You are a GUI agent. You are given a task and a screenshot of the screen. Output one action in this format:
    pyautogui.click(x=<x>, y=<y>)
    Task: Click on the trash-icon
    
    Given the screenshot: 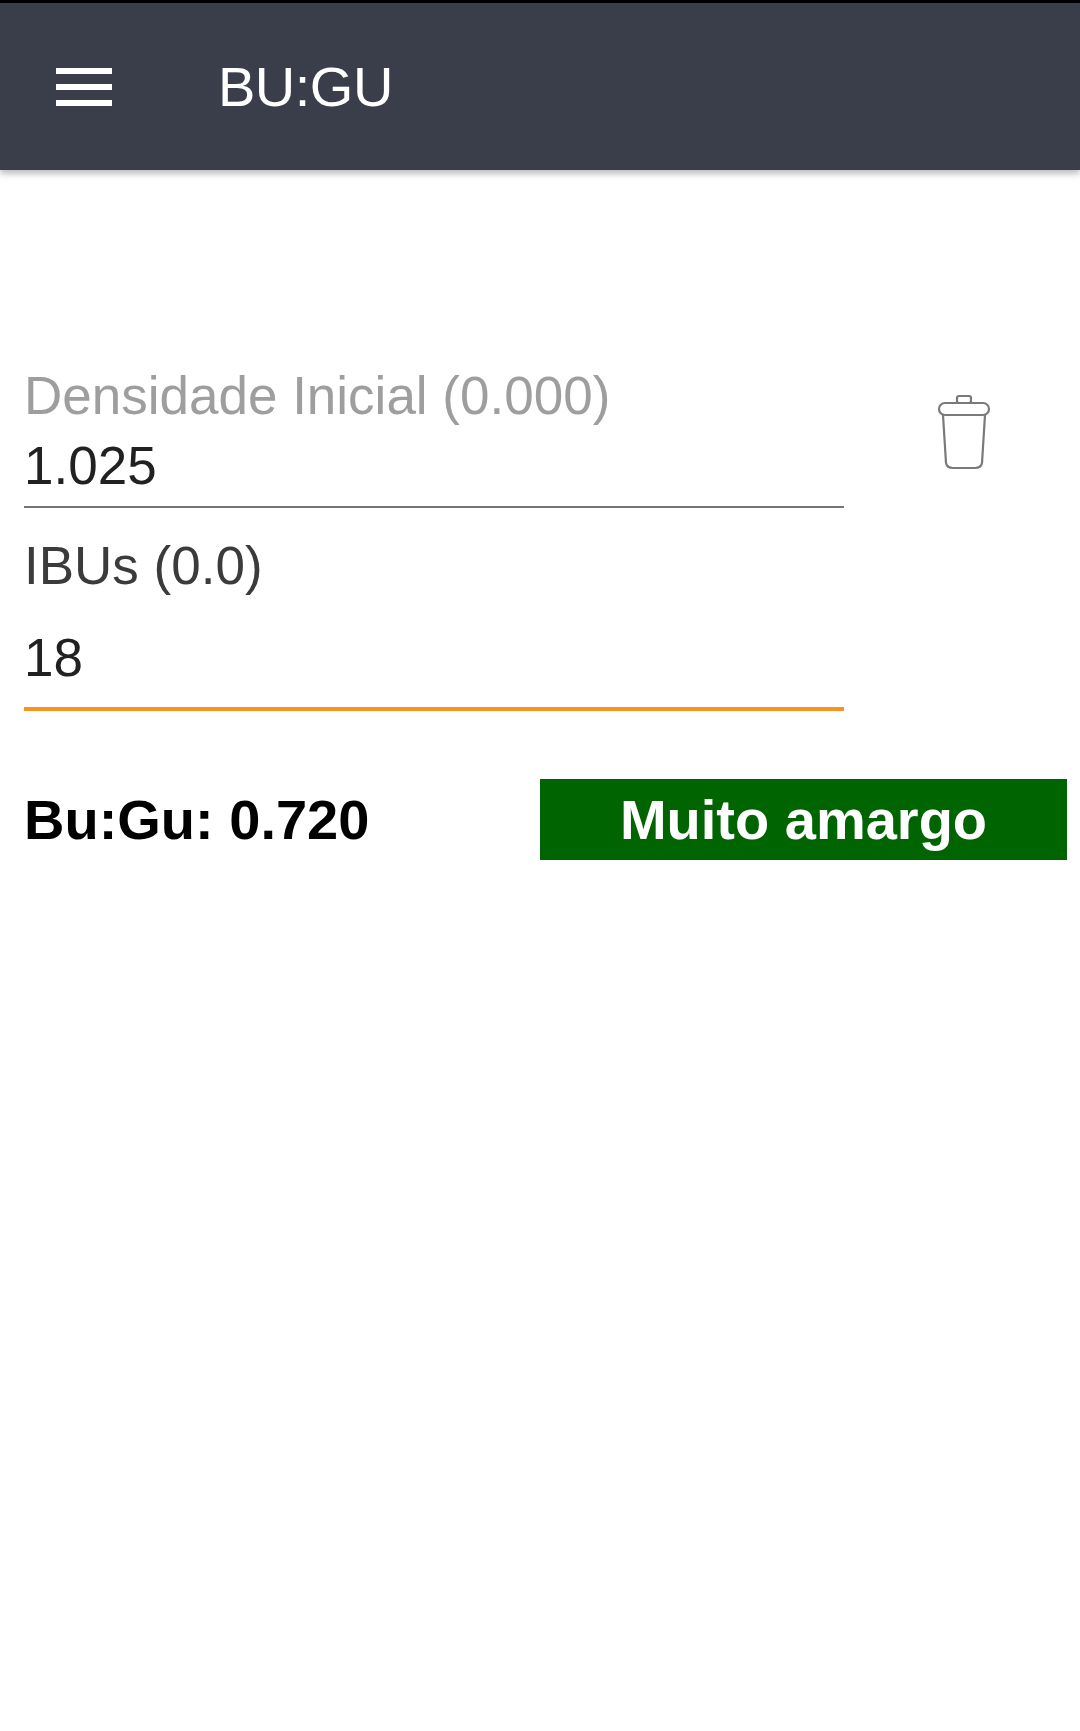 What is the action you would take?
    pyautogui.click(x=964, y=432)
    